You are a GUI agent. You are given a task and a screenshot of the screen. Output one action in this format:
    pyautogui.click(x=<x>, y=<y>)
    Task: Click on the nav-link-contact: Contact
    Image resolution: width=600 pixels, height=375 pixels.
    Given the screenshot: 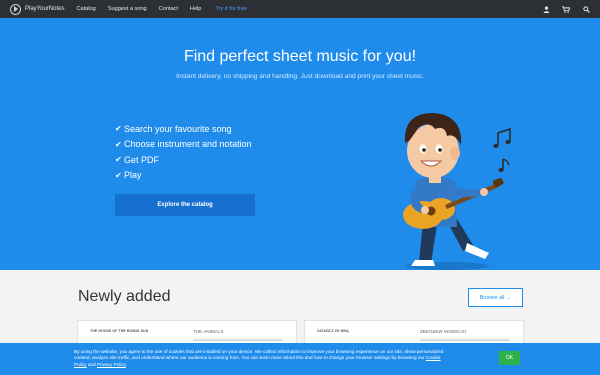 What is the action you would take?
    pyautogui.click(x=168, y=9)
    